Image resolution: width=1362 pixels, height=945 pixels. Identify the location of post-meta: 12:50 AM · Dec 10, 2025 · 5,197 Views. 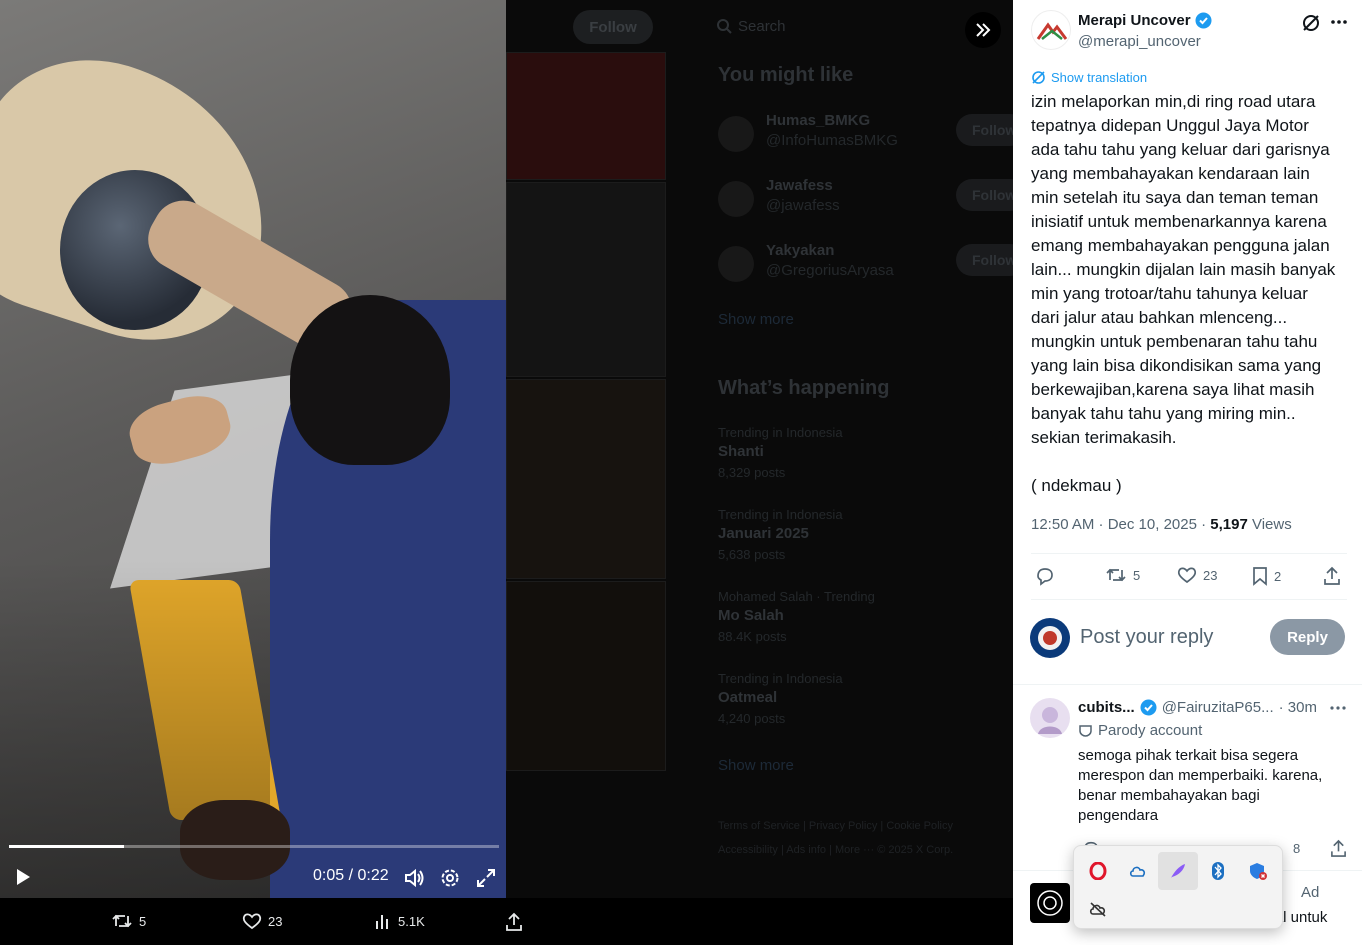
(1161, 524).